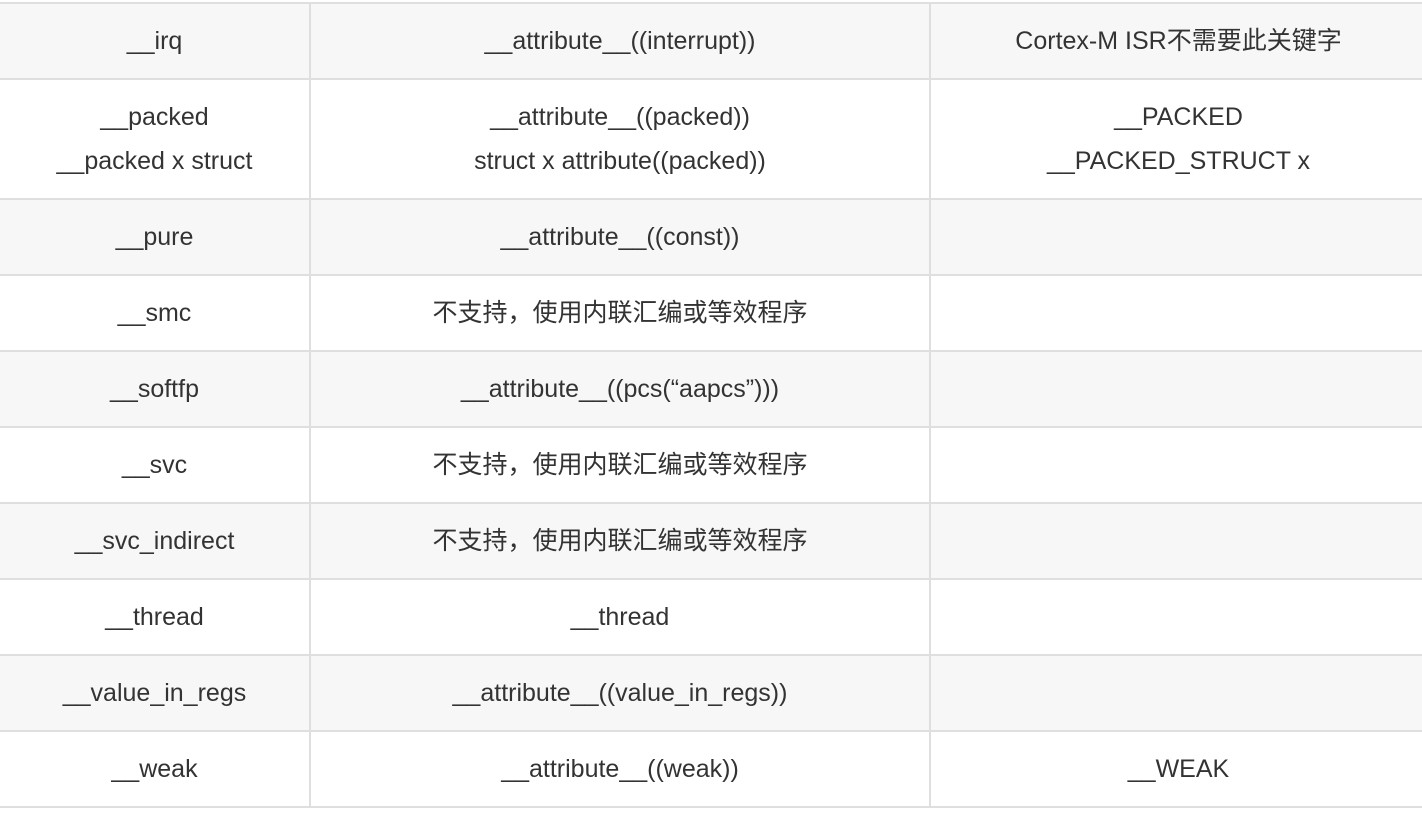 The width and height of the screenshot is (1422, 826). Describe the element at coordinates (1178, 161) in the screenshot. I see `cell-text: __PACKED_STRUCT x` at that location.